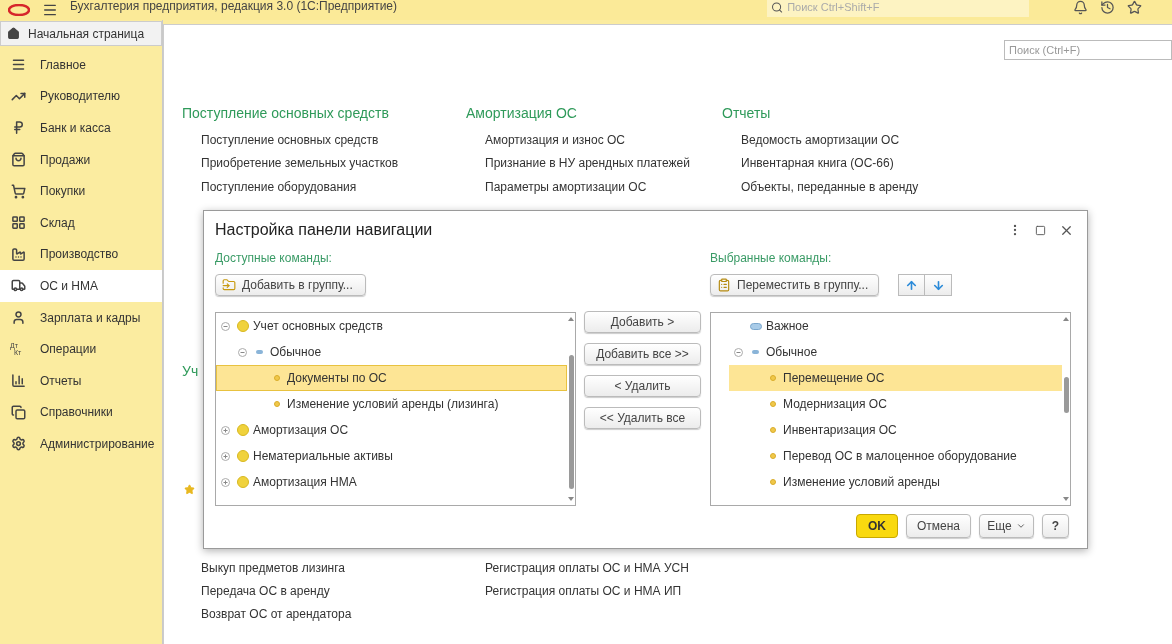 This screenshot has width=1172, height=644. What do you see at coordinates (290, 141) in the screenshot?
I see `page-link: Поступление основных средств` at bounding box center [290, 141].